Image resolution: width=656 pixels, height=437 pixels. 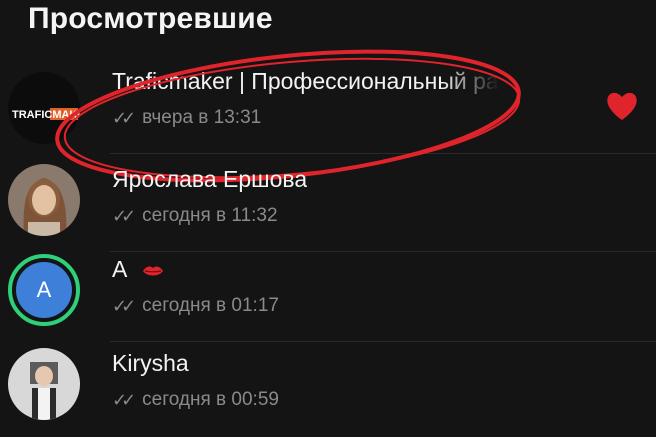 What do you see at coordinates (210, 399) in the screenshot?
I see `viewed-time: сегодня в 00:59` at bounding box center [210, 399].